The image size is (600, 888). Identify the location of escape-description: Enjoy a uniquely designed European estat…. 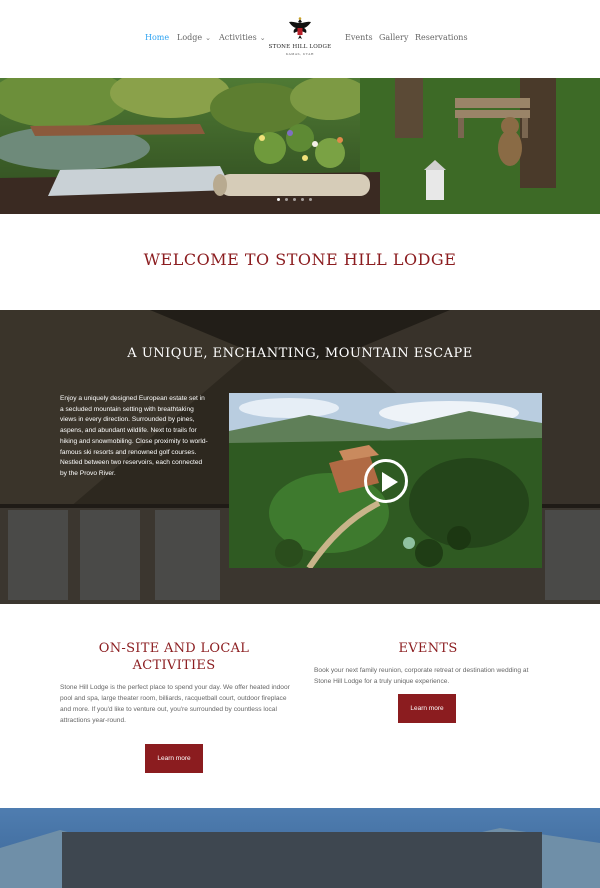
(134, 436).